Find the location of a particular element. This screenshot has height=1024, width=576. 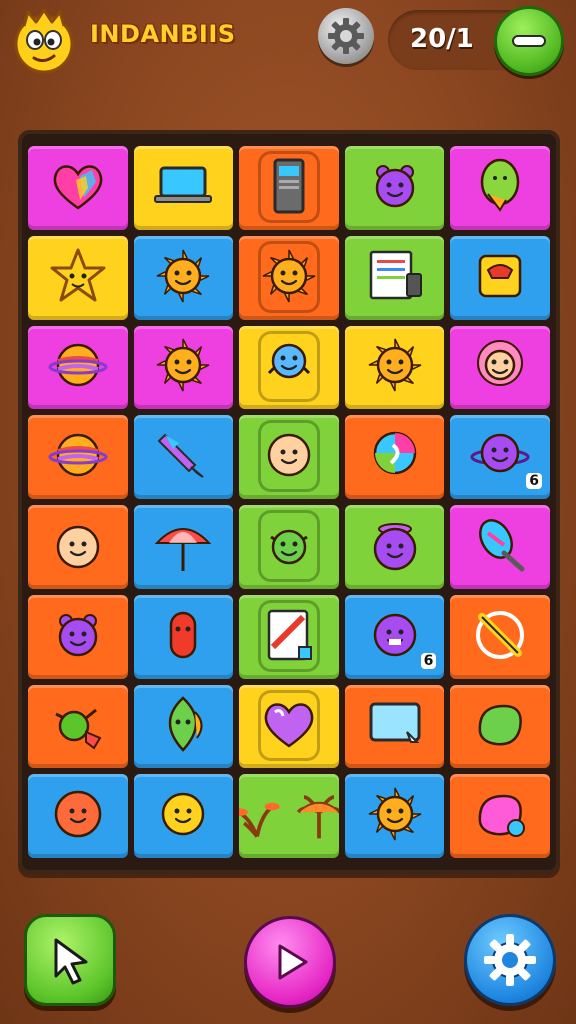

card-icon is located at coordinates (289, 637).